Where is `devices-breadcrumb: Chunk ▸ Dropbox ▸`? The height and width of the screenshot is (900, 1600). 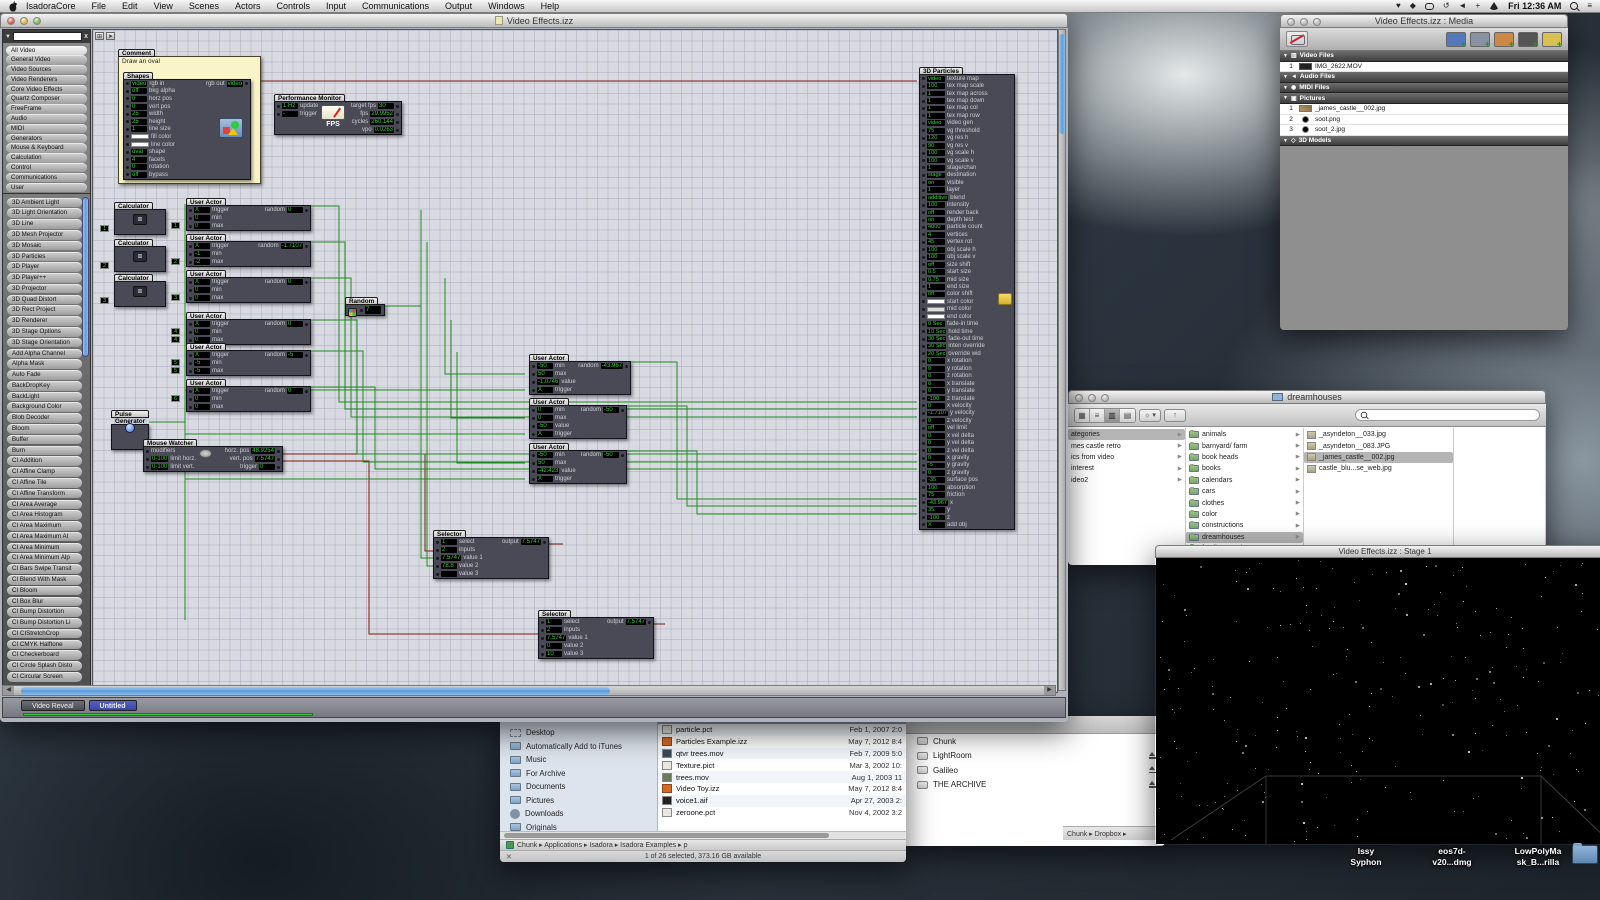 devices-breadcrumb: Chunk ▸ Dropbox ▸ is located at coordinates (1113, 833).